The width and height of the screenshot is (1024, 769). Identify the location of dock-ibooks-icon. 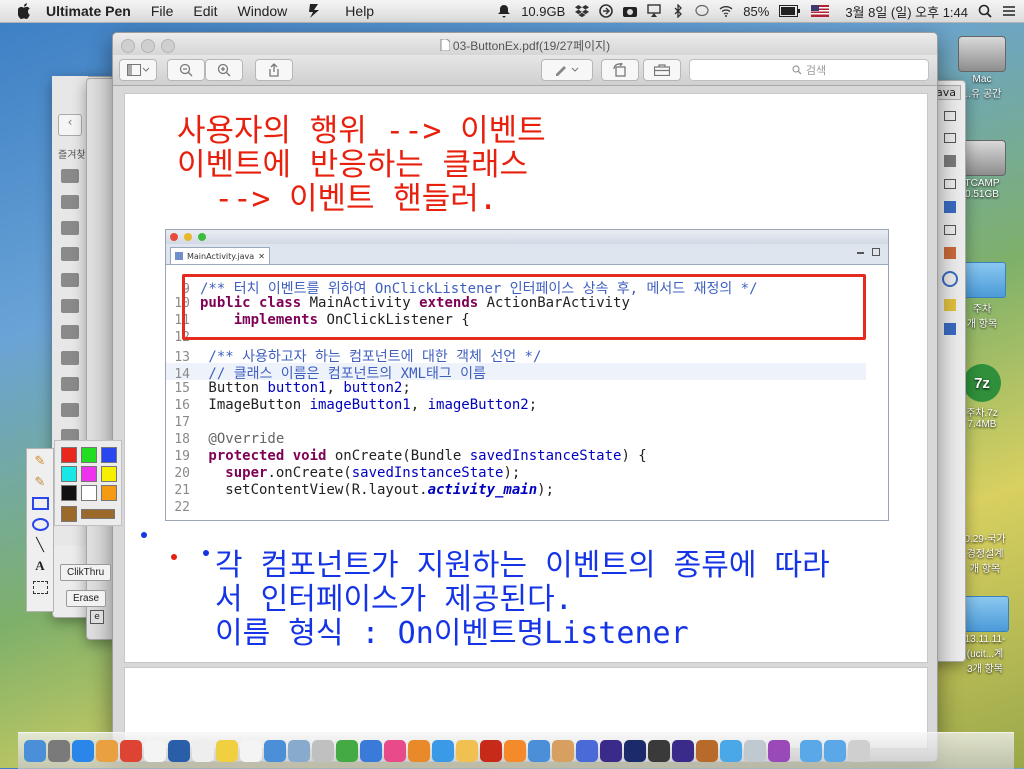
(419, 751).